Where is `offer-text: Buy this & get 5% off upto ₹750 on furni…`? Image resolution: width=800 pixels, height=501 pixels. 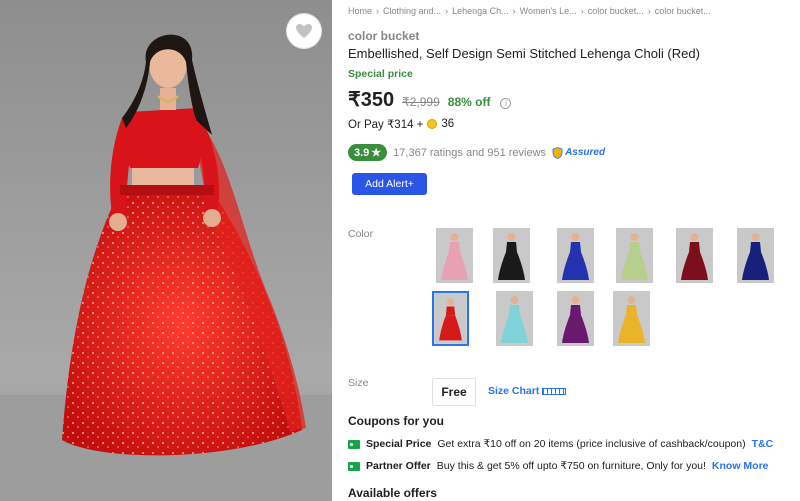 offer-text: Buy this & get 5% off upto ₹750 on furni… is located at coordinates (571, 466).